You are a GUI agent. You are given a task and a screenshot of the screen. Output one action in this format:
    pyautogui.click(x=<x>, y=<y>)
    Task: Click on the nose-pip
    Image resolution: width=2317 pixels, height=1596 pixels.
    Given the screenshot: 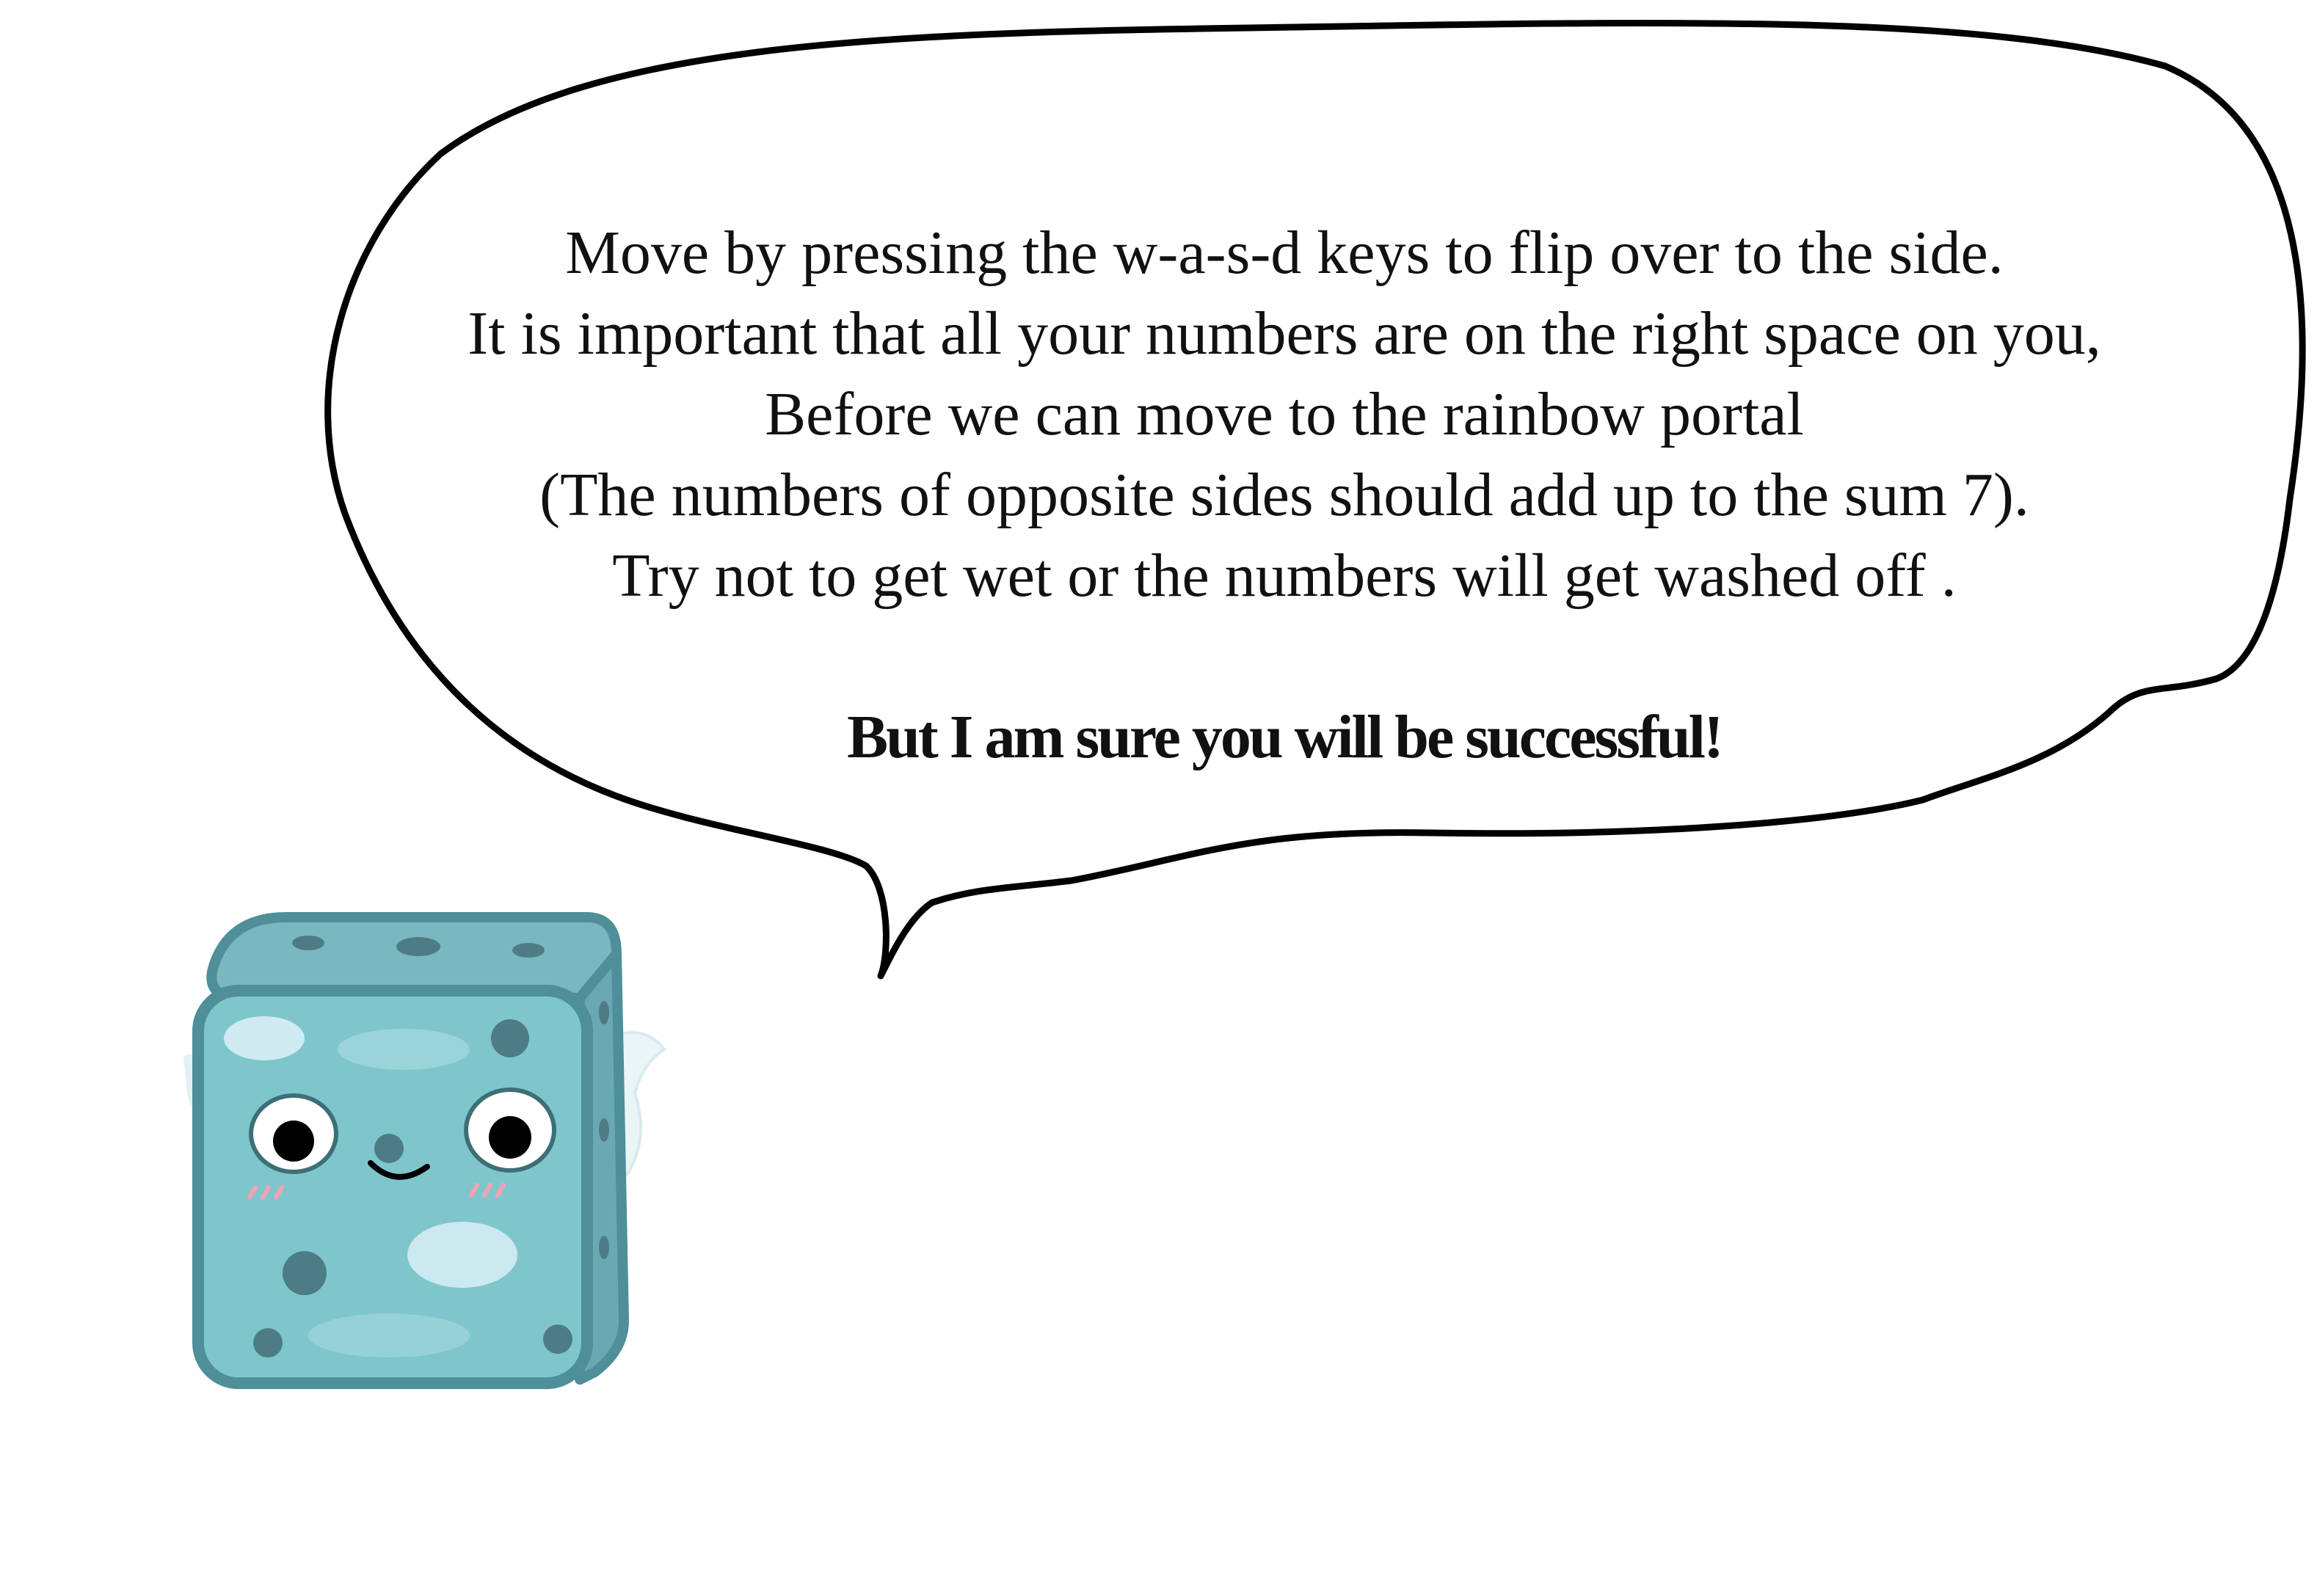 What is the action you would take?
    pyautogui.click(x=389, y=1148)
    